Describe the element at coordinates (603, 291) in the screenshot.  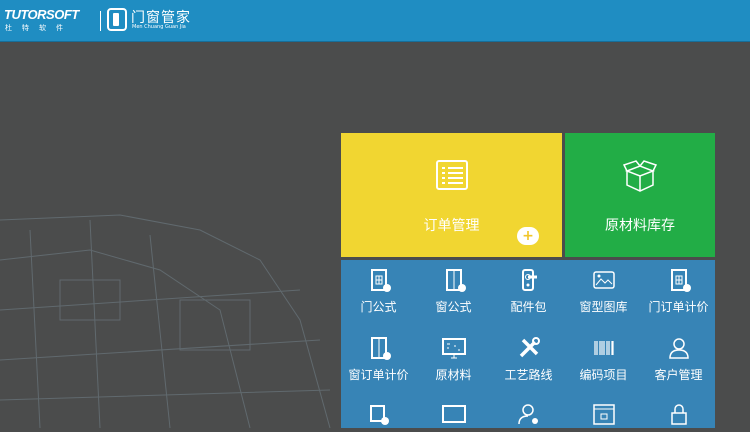
I see `menu-item: 窗型图库` at that location.